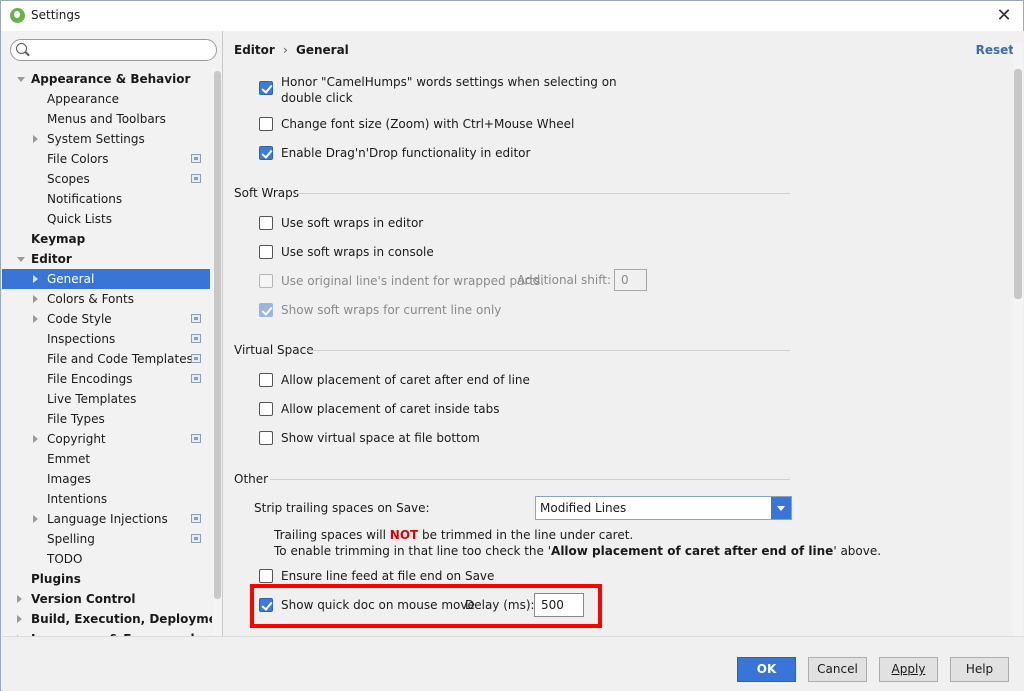 The height and width of the screenshot is (691, 1024). I want to click on sidebar-item-languages-frameworks: Languages & Frameworks, so click(106, 632).